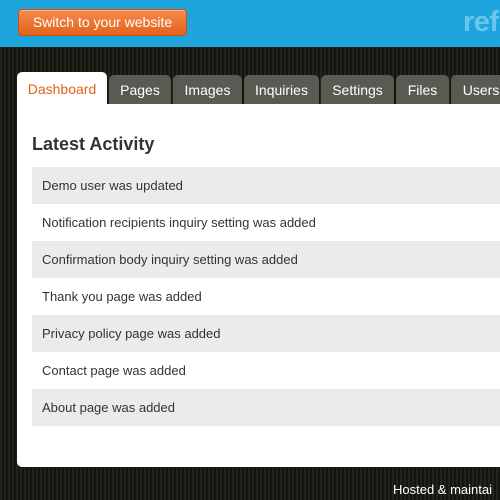  Describe the element at coordinates (281, 90) in the screenshot. I see `tab-inquiries: Inquiries` at that location.